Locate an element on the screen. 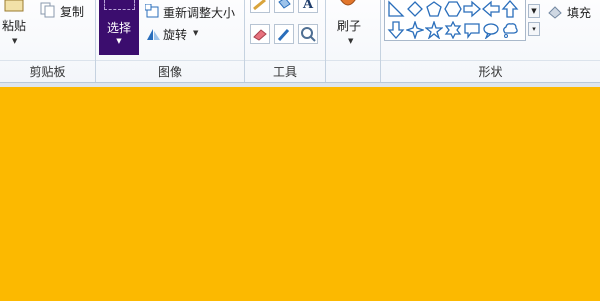 This screenshot has width=600, height=301. callout-cloud-shape-icon is located at coordinates (510, 30).